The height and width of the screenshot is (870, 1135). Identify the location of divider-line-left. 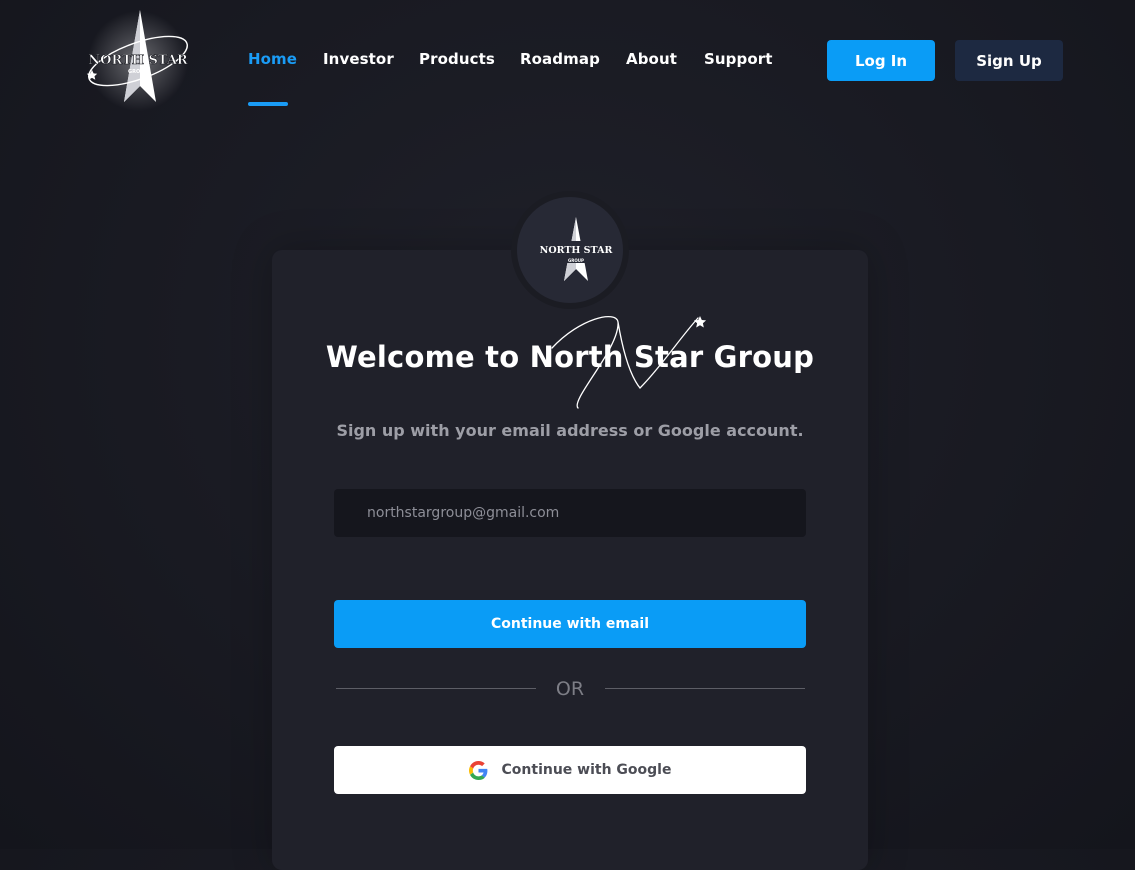
(436, 688).